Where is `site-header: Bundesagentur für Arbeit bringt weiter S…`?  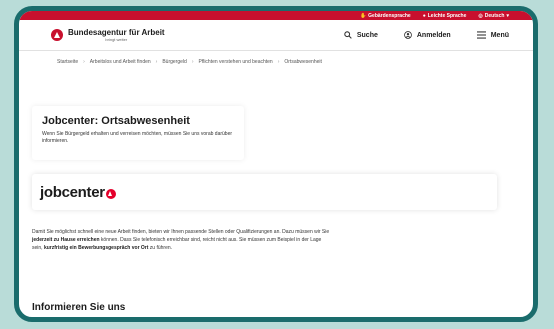
site-header: Bundesagentur für Arbeit bringt weiter S… is located at coordinates (276, 35).